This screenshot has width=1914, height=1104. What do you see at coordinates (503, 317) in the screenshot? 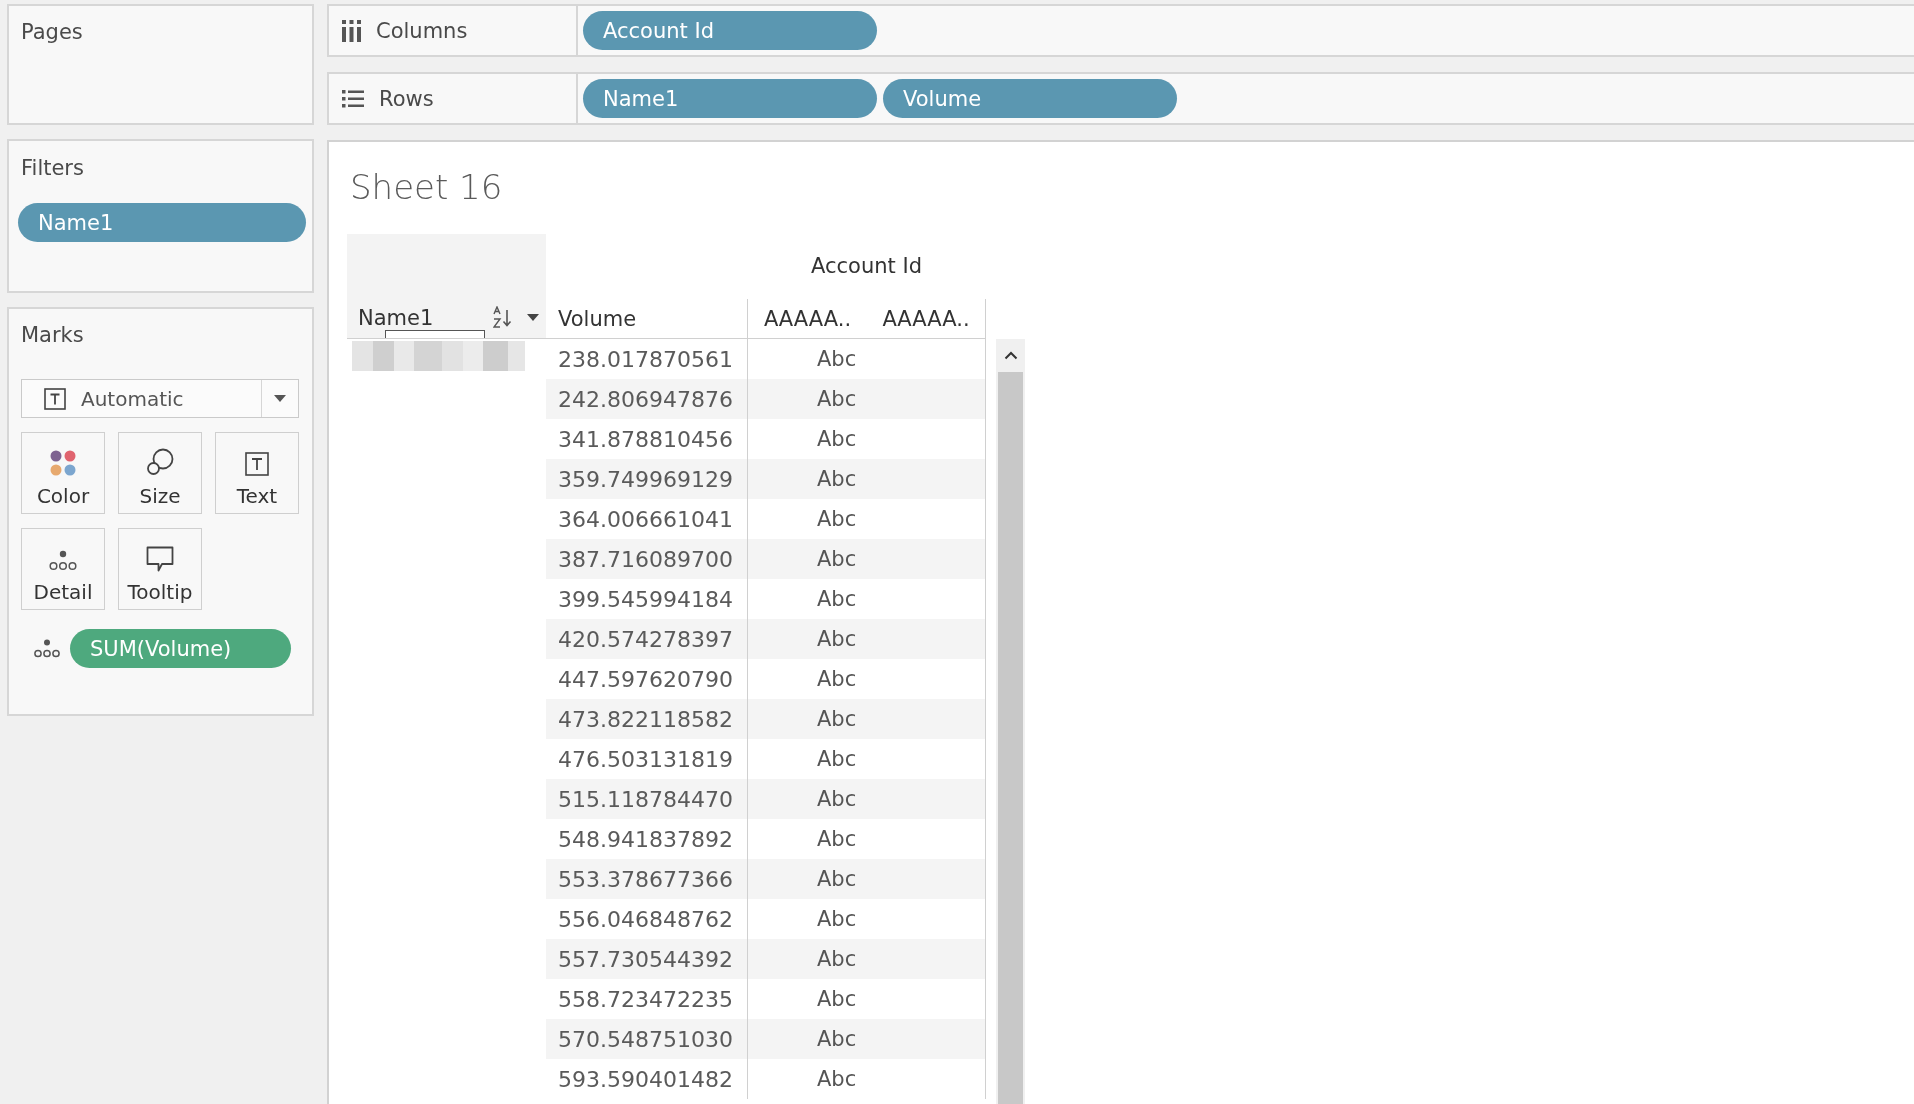
I see `sort-icon` at bounding box center [503, 317].